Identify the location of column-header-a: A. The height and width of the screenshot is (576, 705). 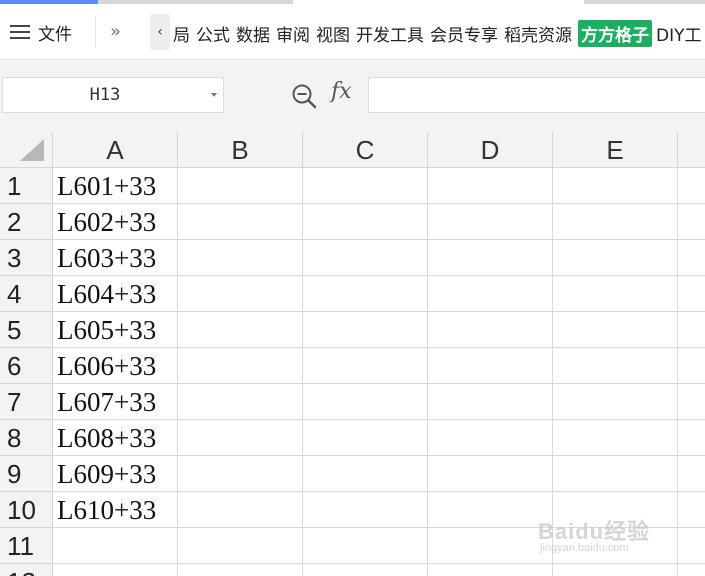
(115, 150).